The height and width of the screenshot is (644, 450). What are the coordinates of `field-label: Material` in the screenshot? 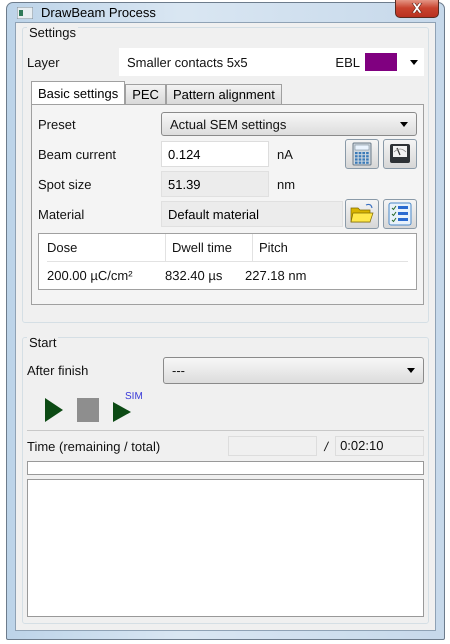 It's located at (62, 214).